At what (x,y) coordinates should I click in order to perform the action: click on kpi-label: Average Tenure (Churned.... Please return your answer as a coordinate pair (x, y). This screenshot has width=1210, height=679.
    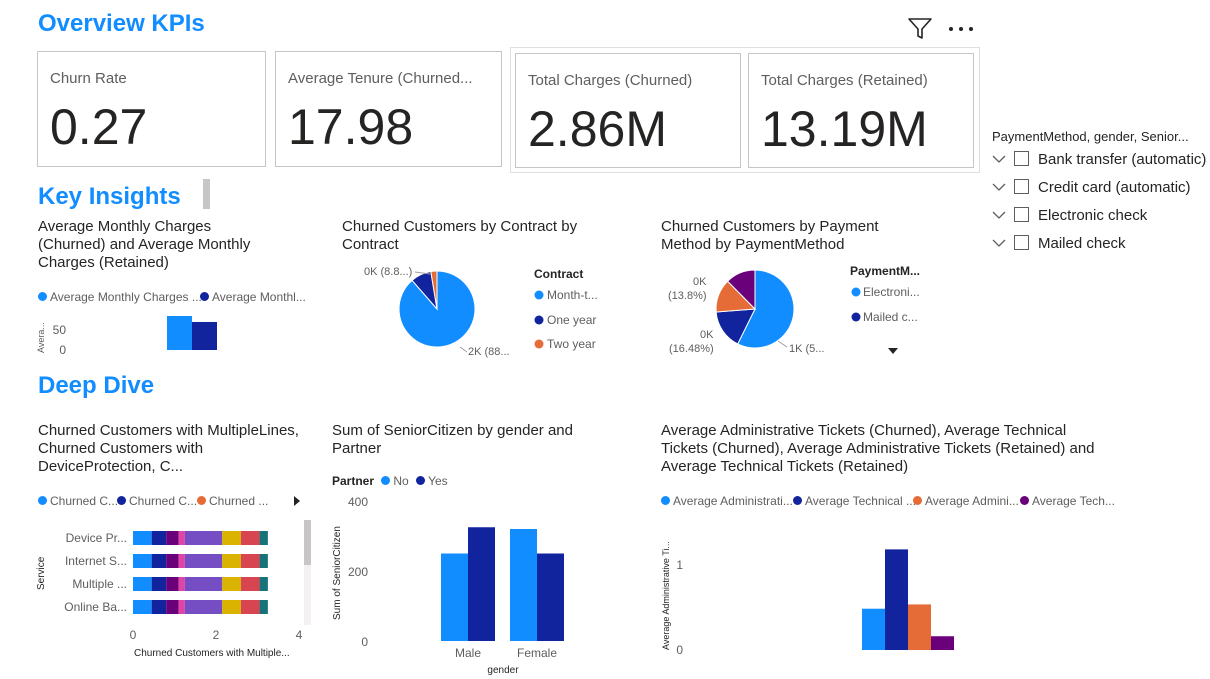
    Looking at the image, I should click on (380, 78).